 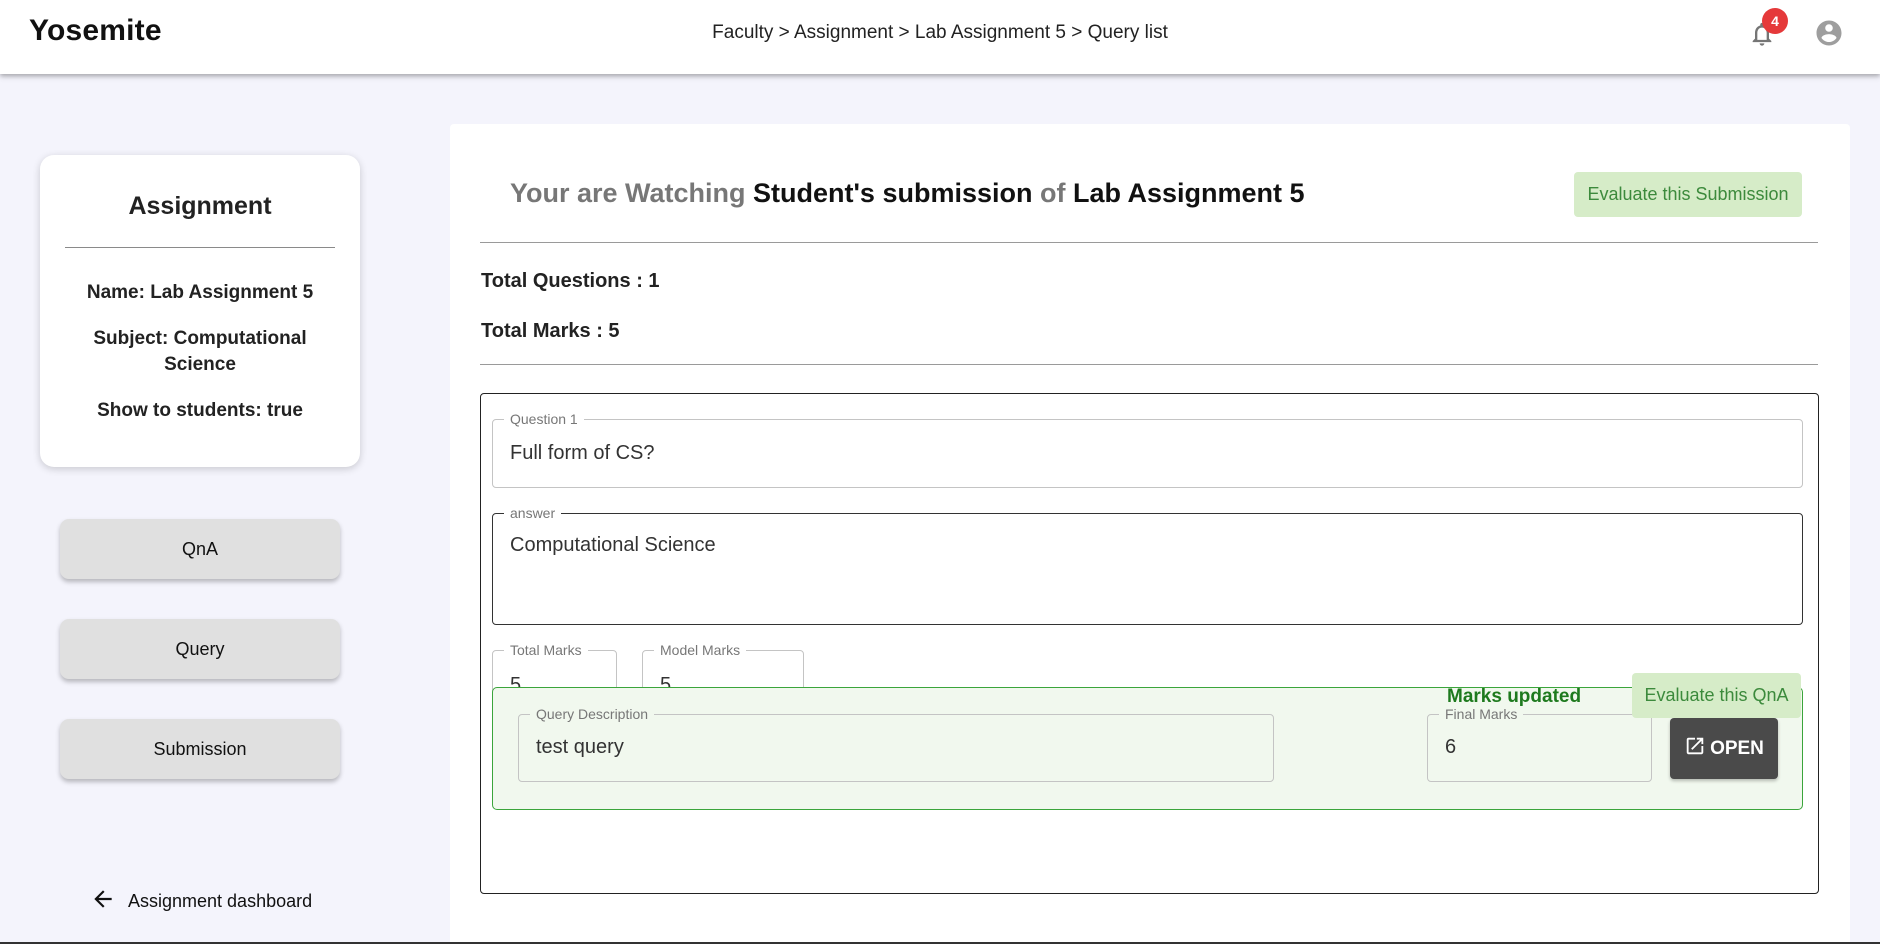 What do you see at coordinates (200, 749) in the screenshot?
I see `submission-button: Submission` at bounding box center [200, 749].